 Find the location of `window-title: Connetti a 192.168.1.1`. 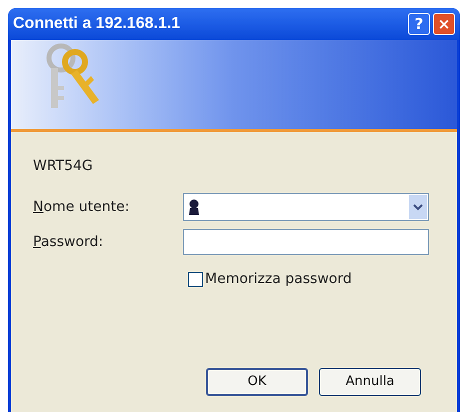

window-title: Connetti a 192.168.1.1 is located at coordinates (96, 24).